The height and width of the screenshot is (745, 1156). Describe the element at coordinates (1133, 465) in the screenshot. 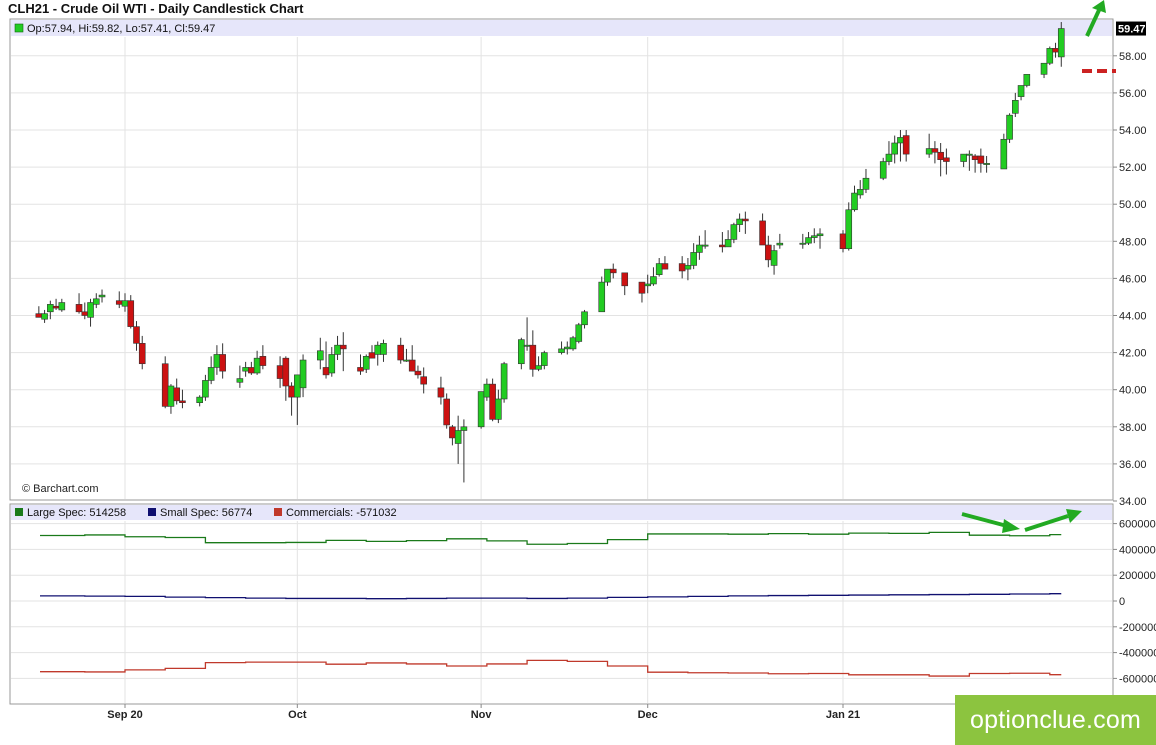

I see `price-tick-label: 36.00` at that location.